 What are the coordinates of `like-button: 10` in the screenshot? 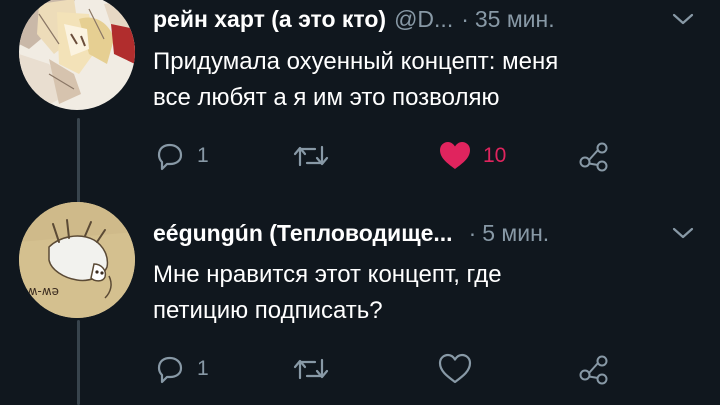 It's located at (471, 156).